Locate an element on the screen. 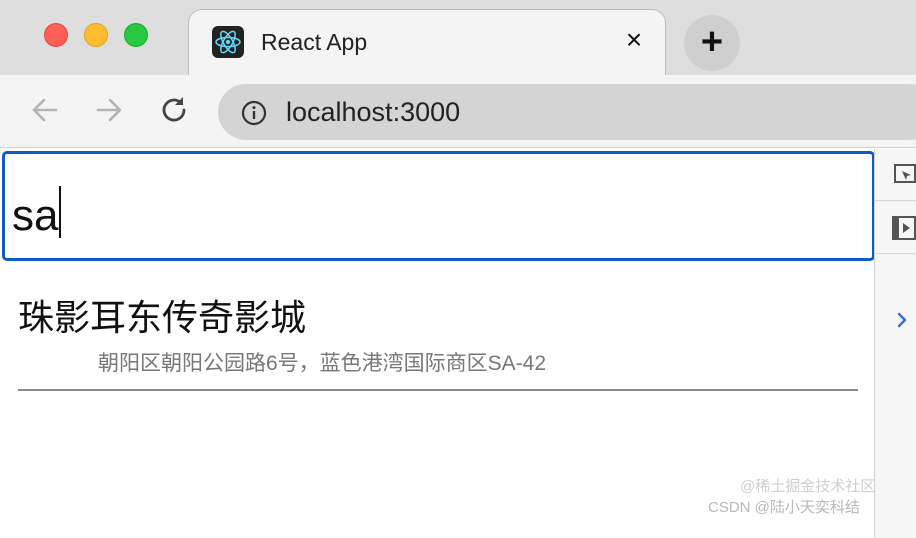 The image size is (916, 538). react-icon is located at coordinates (228, 42).